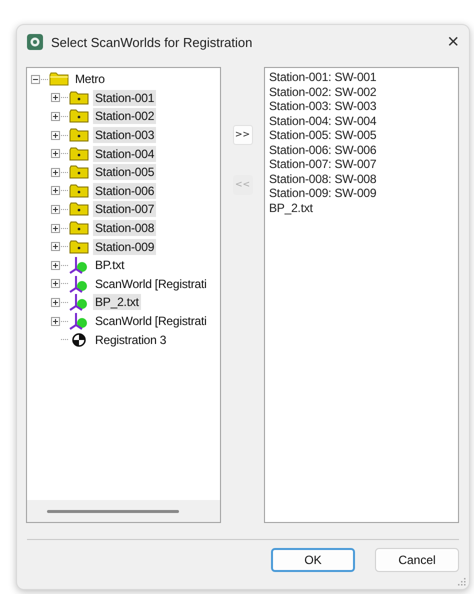 This screenshot has height=594, width=474. What do you see at coordinates (361, 179) in the screenshot?
I see `list-item: Station-008: SW-008` at bounding box center [361, 179].